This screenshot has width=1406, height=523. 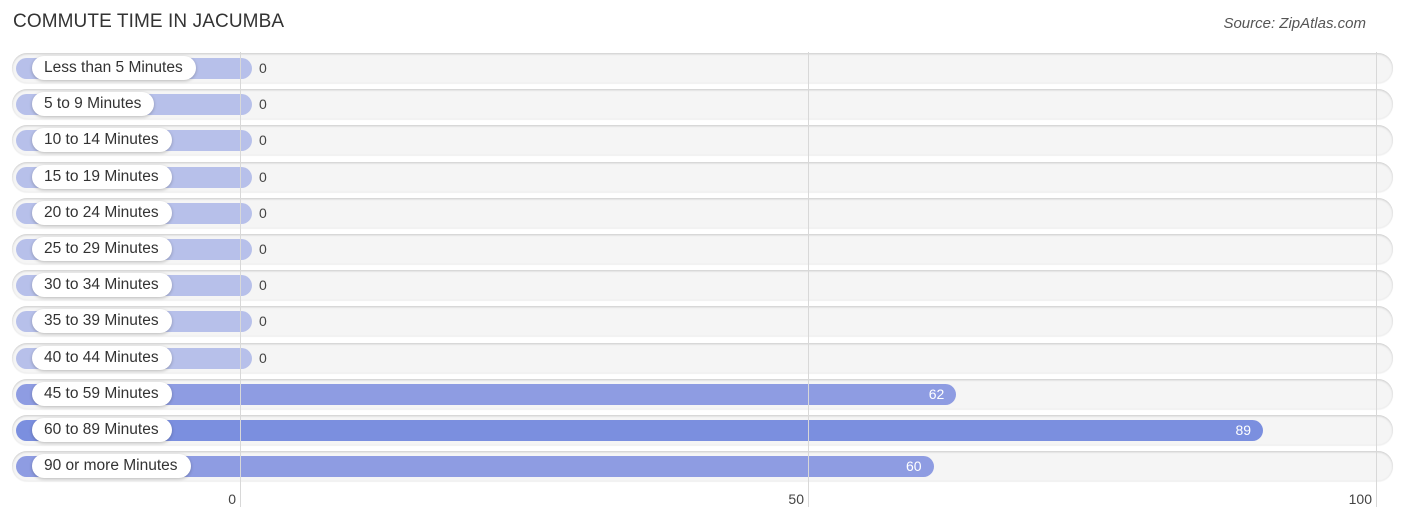 What do you see at coordinates (102, 140) in the screenshot?
I see `category-label: 10 to 14 Minutes` at bounding box center [102, 140].